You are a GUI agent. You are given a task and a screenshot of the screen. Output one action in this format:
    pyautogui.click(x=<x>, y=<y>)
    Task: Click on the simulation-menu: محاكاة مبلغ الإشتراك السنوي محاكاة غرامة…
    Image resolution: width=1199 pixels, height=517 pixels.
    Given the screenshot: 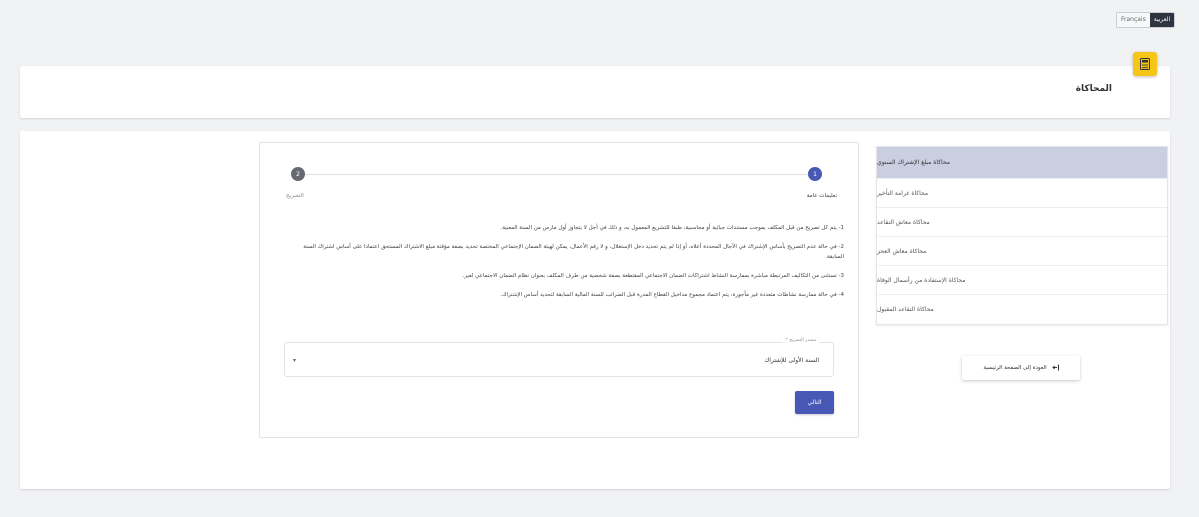 What is the action you would take?
    pyautogui.click(x=1022, y=235)
    